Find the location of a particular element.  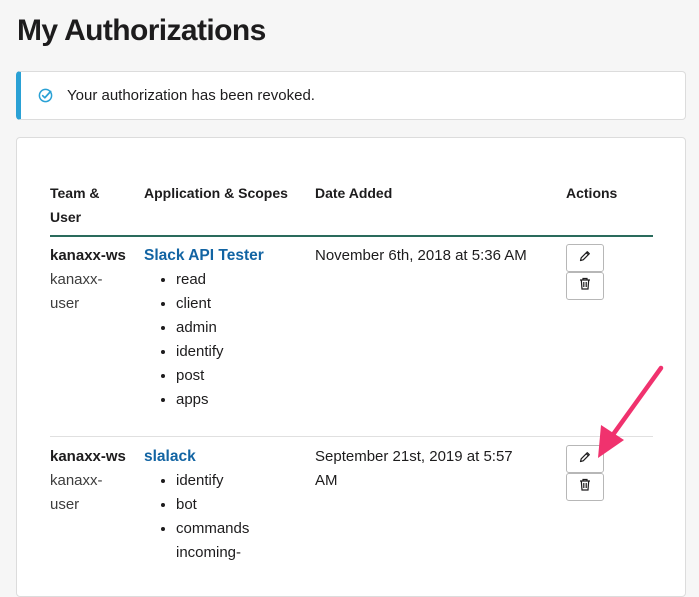

scope-list: identify bot commands incoming- is located at coordinates (224, 517).